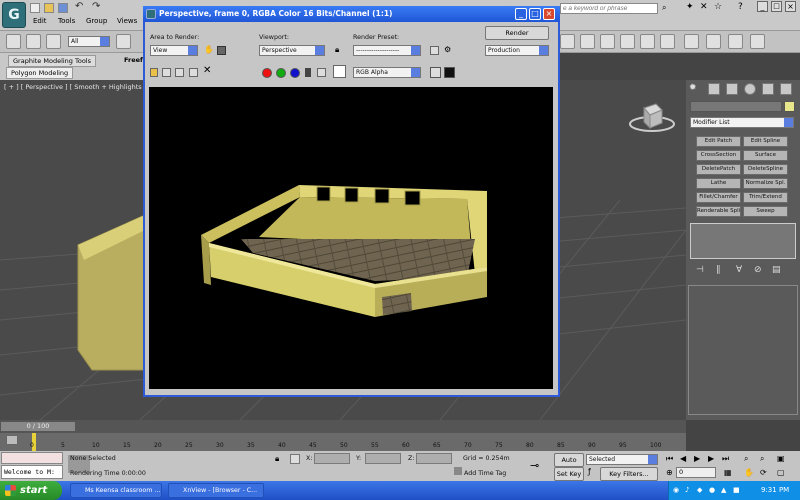 Image resolution: width=800 pixels, height=500 pixels. Describe the element at coordinates (281, 73) in the screenshot. I see `green-channel-icon` at that location.